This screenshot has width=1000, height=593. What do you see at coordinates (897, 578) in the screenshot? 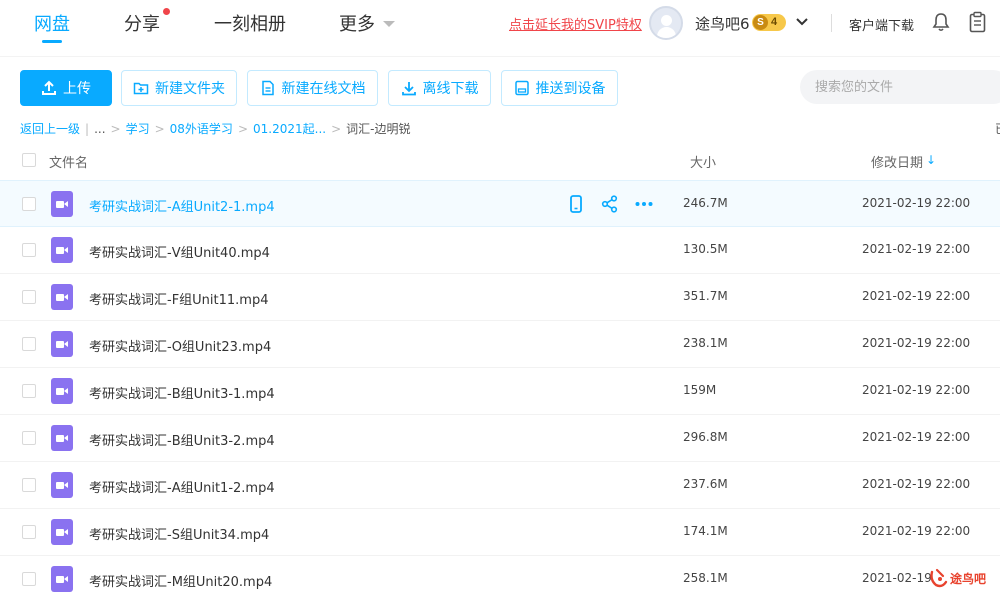
I see `file-date: 2021-02-19` at bounding box center [897, 578].